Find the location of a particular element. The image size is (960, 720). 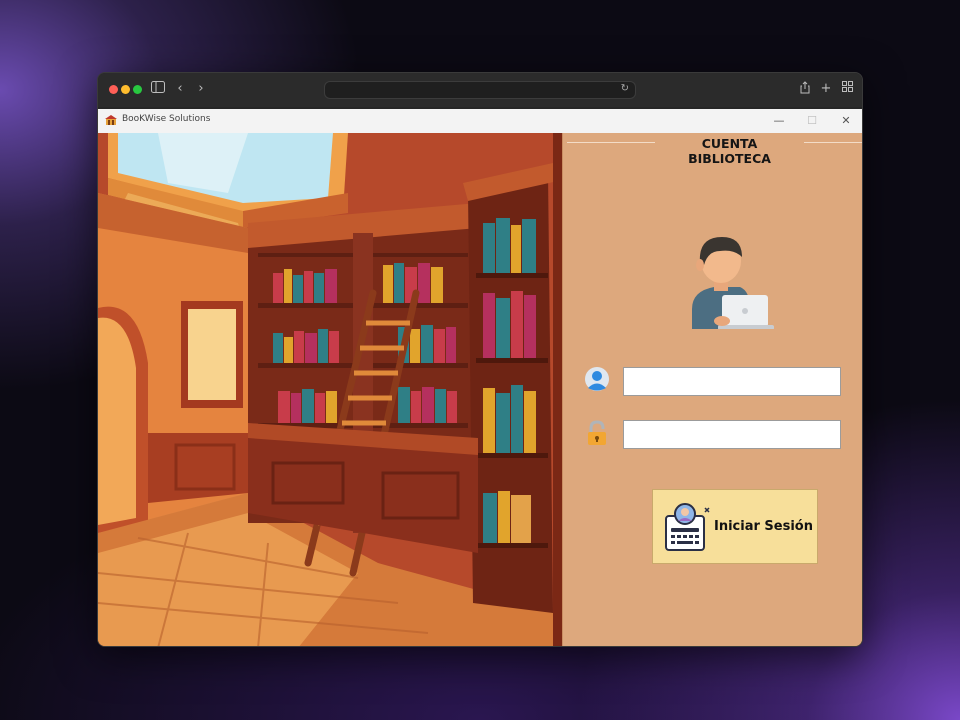

reload-icon: ↻ is located at coordinates (625, 88).